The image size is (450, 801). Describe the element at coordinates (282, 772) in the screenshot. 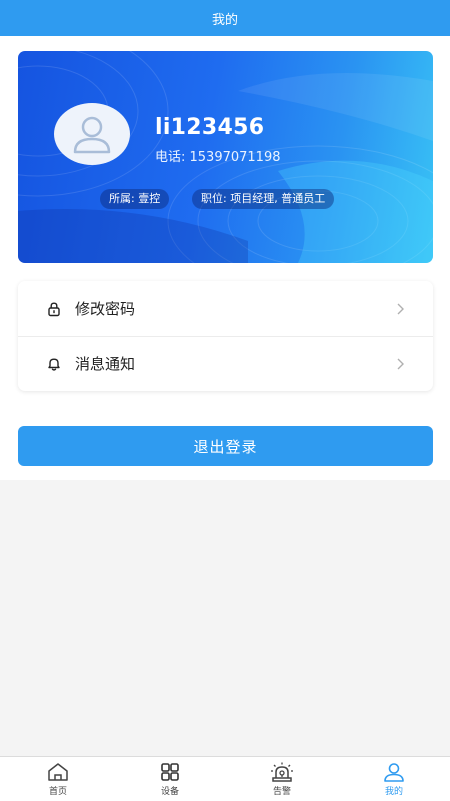

I see `alarm-icon` at that location.